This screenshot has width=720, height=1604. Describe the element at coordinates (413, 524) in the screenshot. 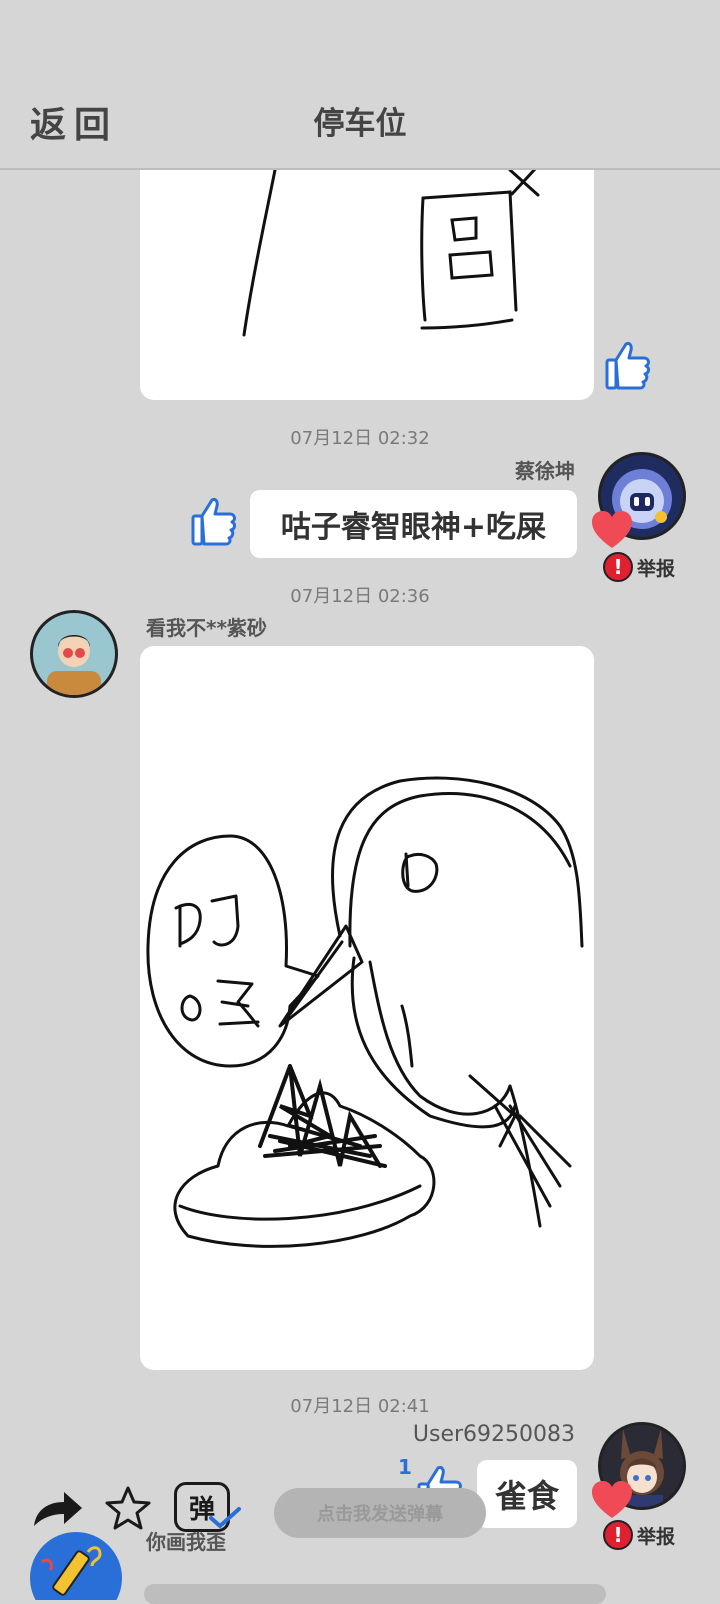

I see `message-bubble: 咕子睿智眼神+吃屎` at that location.